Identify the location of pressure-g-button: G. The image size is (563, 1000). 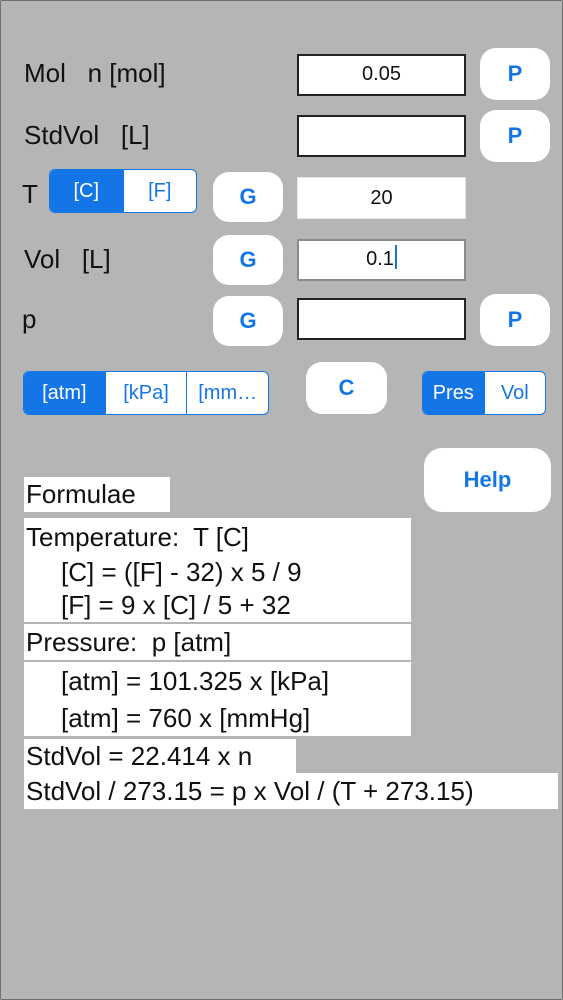
(248, 321).